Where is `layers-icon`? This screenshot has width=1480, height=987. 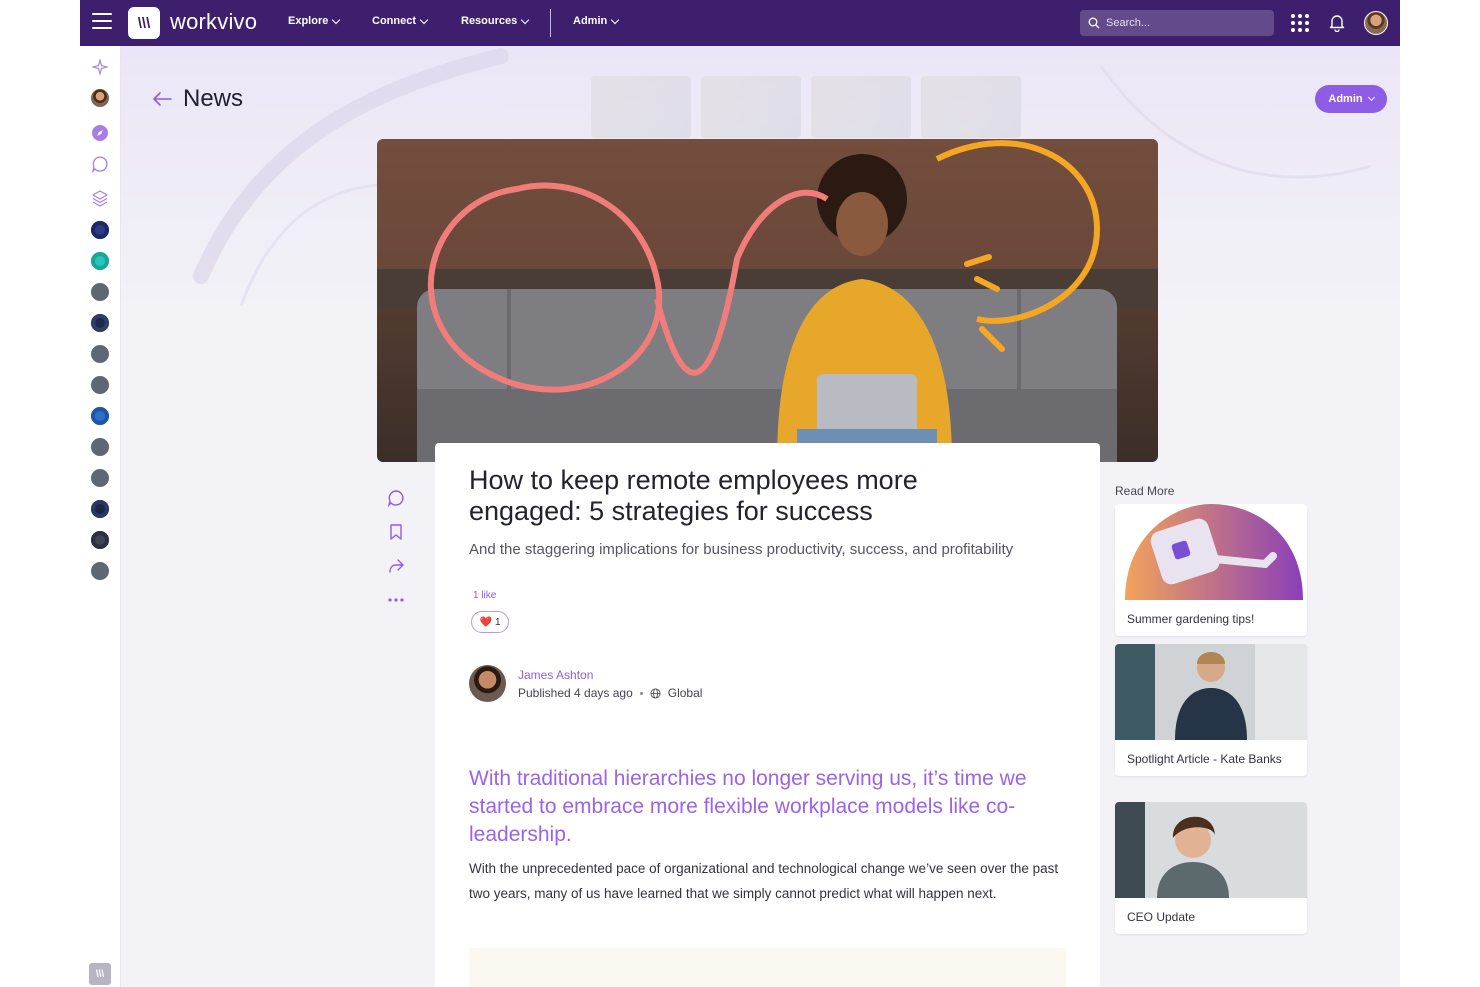
layers-icon is located at coordinates (100, 198).